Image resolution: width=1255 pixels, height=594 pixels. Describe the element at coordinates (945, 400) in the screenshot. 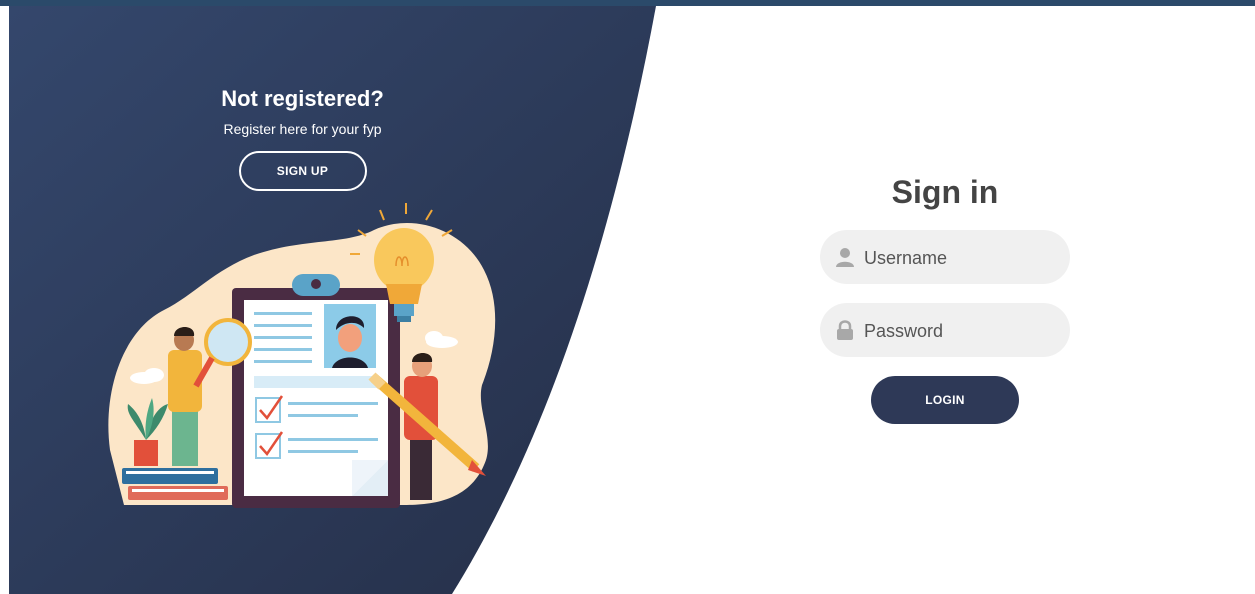

I see `login-button: LOGIN` at that location.